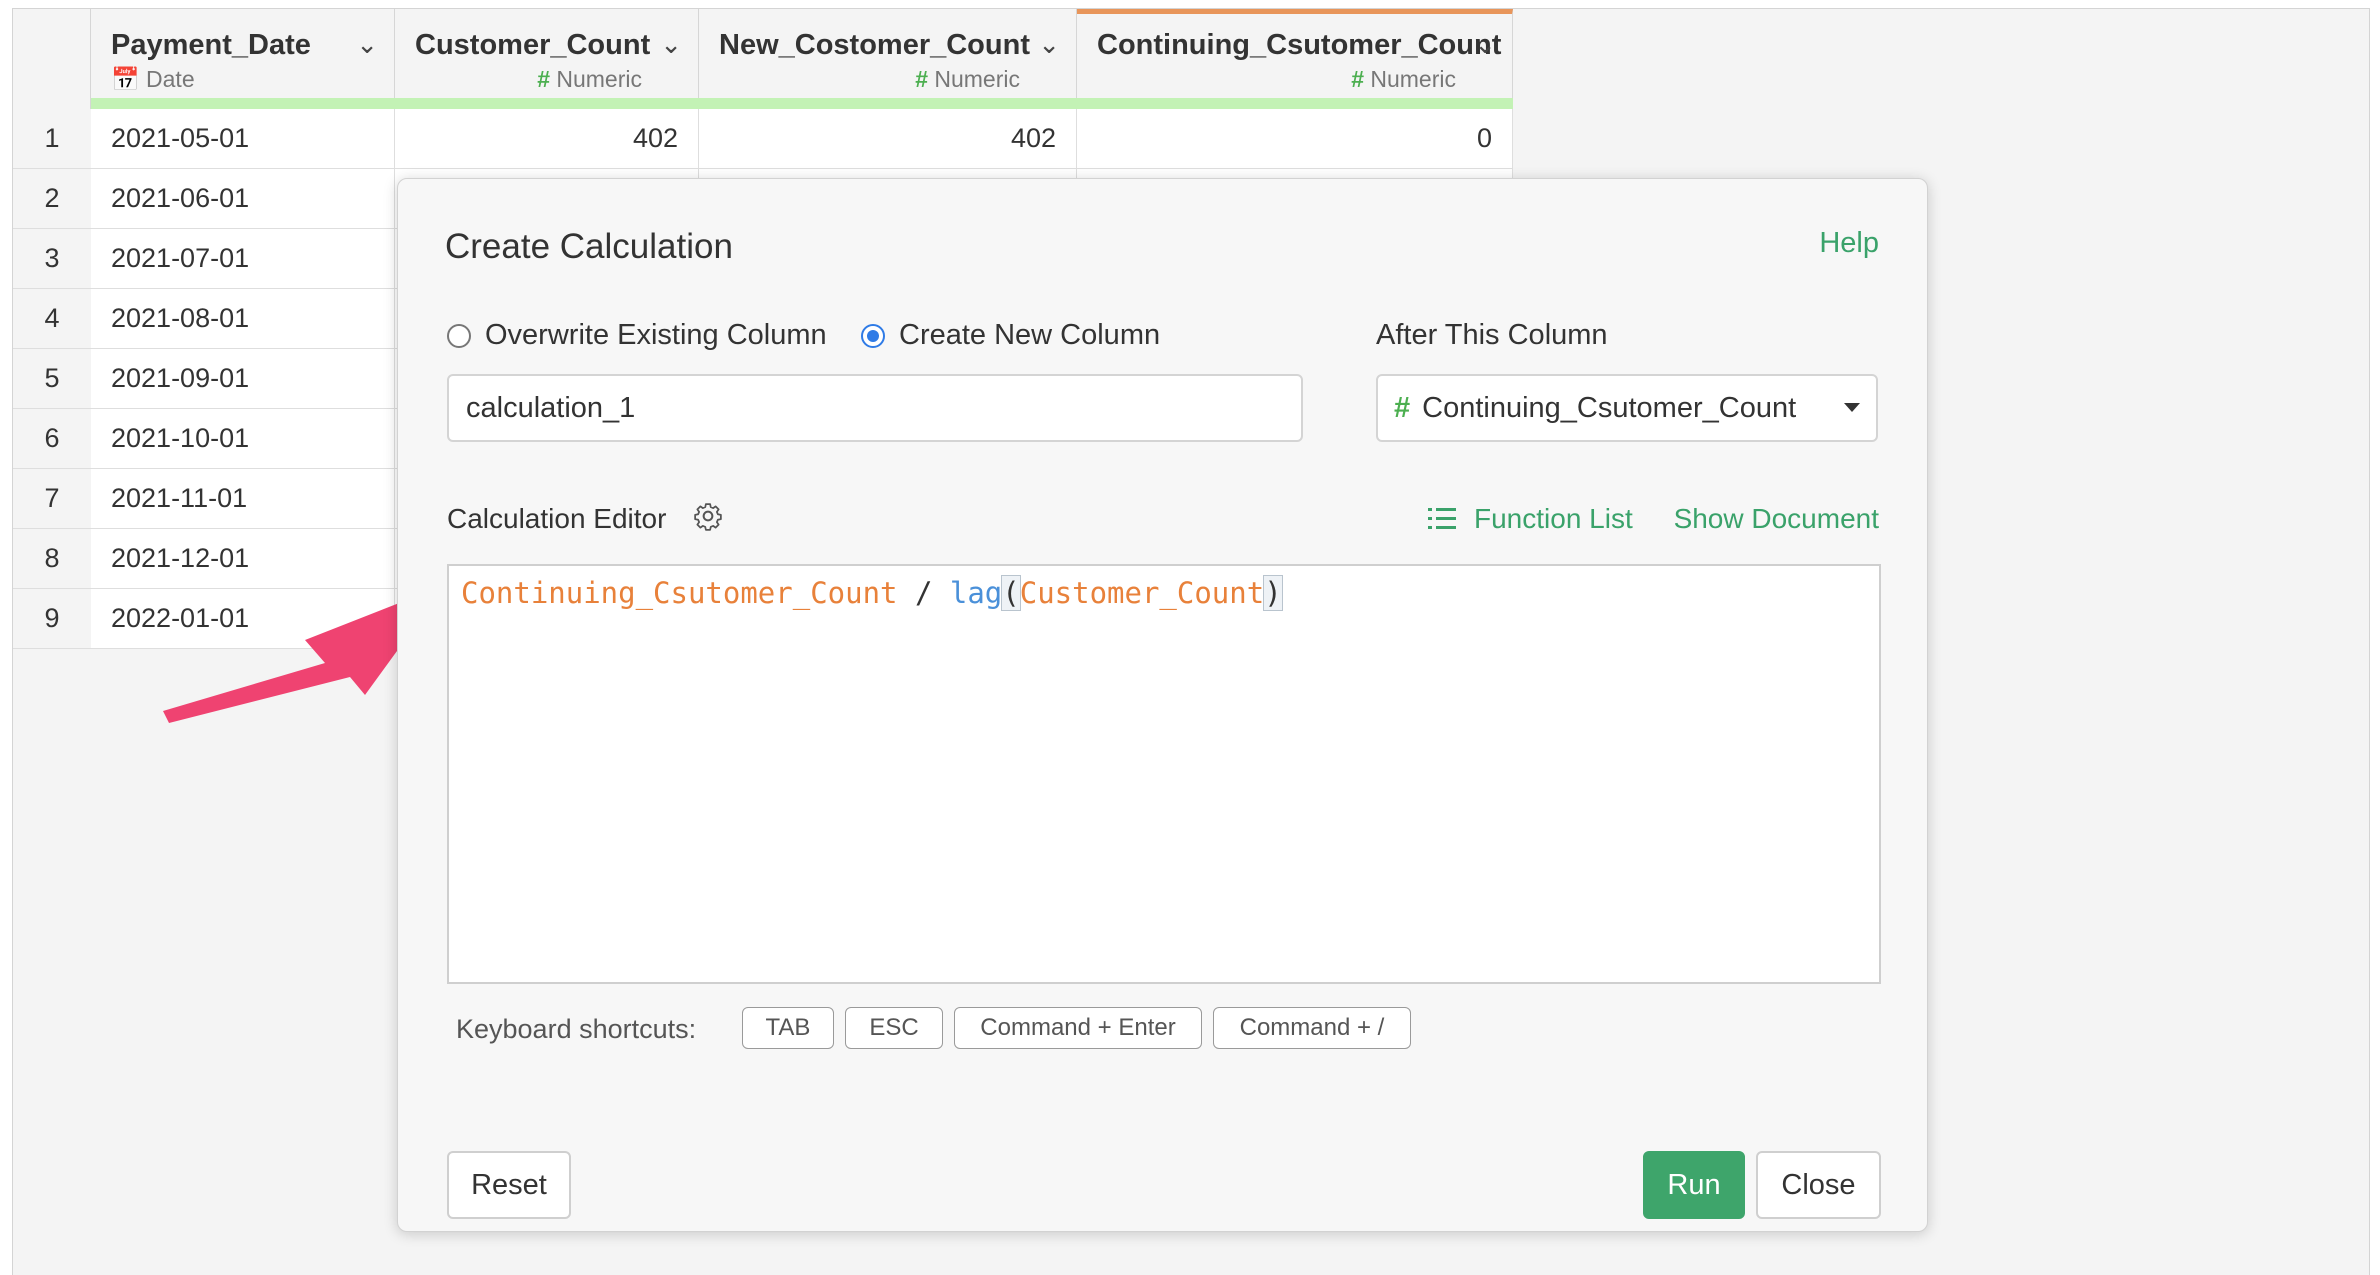 This screenshot has width=2380, height=1275. What do you see at coordinates (708, 516) in the screenshot?
I see `gear-icon` at bounding box center [708, 516].